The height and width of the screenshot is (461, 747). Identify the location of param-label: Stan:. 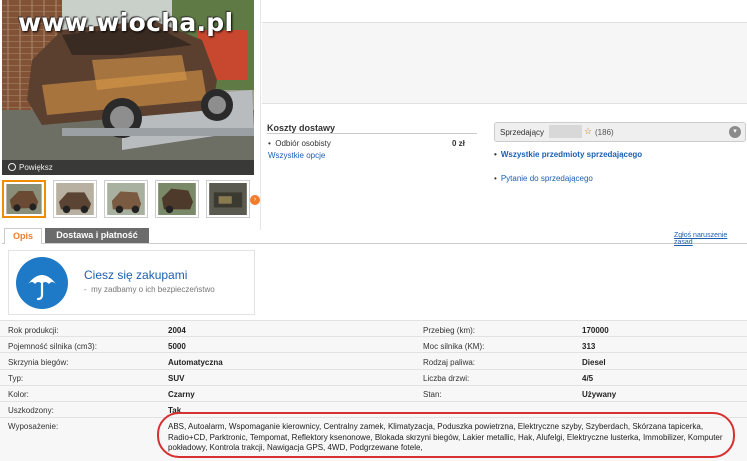
(432, 394).